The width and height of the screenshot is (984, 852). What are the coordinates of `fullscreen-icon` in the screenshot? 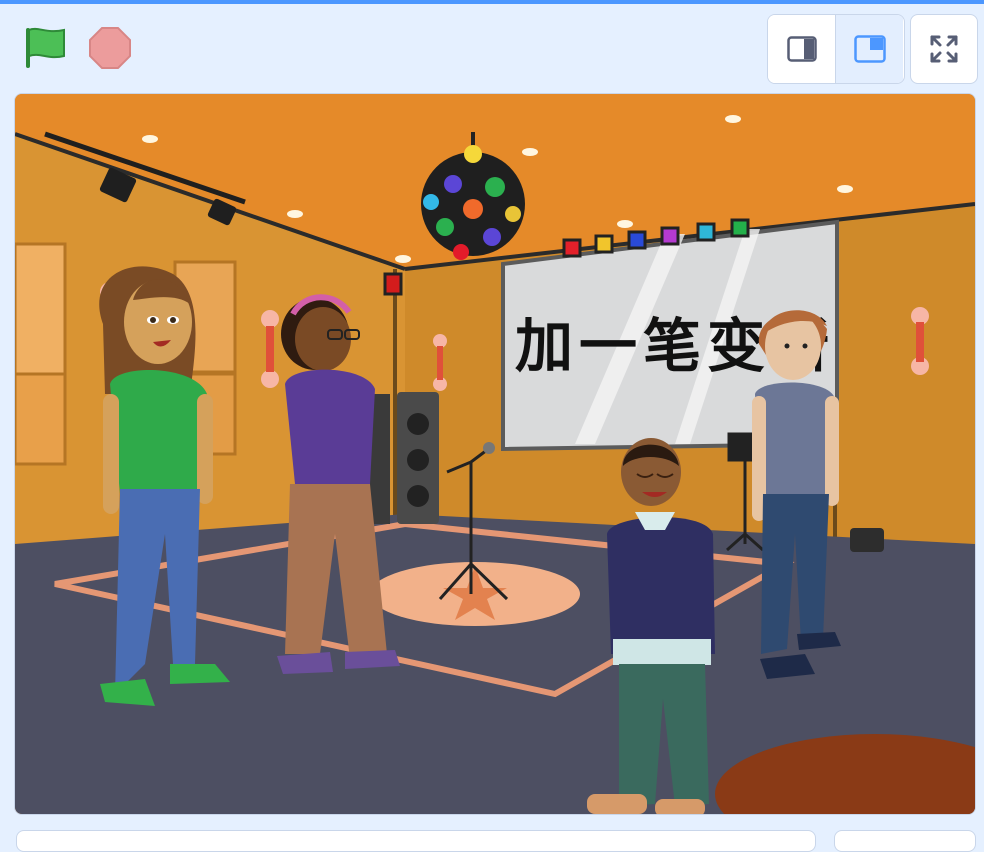 It's located at (944, 49).